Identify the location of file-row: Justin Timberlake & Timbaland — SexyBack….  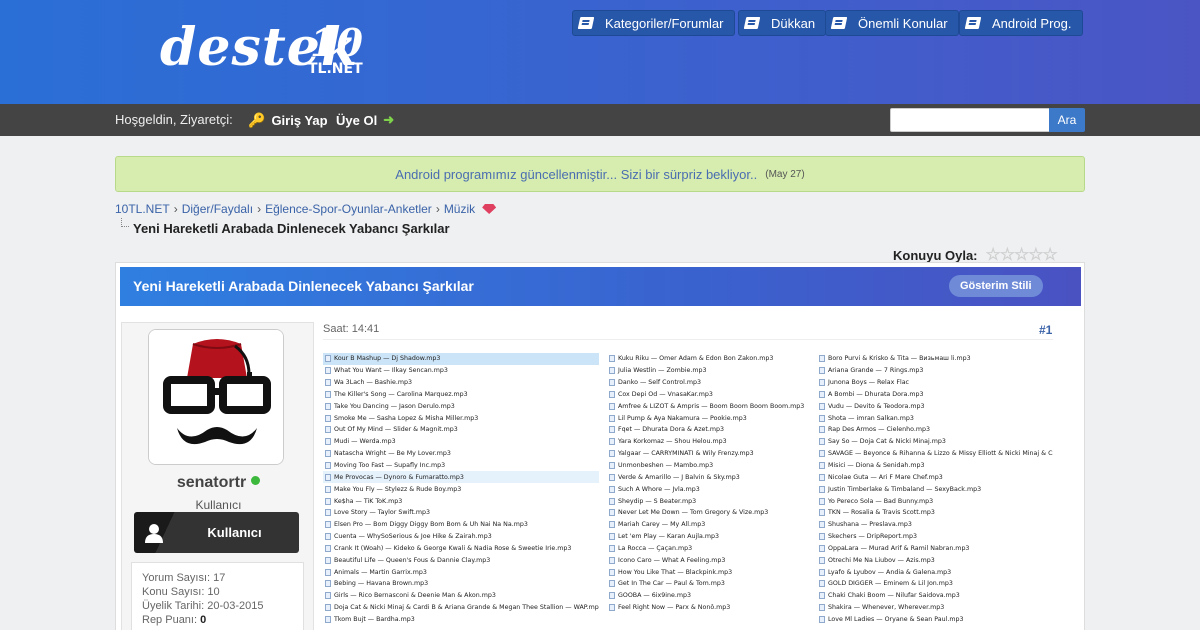
(935, 489).